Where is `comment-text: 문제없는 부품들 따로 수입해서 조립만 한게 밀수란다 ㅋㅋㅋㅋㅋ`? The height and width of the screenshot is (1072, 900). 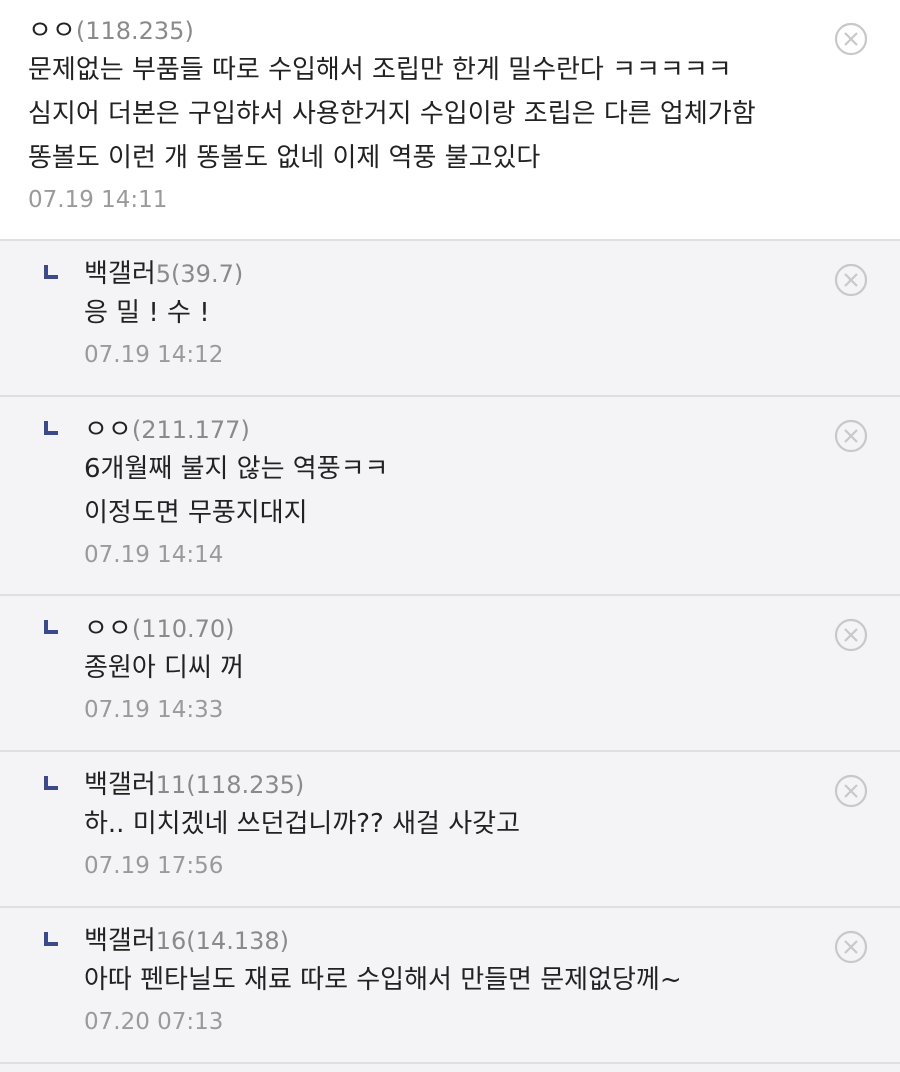
comment-text: 문제없는 부품들 따로 수입해서 조립만 한게 밀수란다 ㅋㅋㅋㅋㅋ is located at coordinates (380, 70).